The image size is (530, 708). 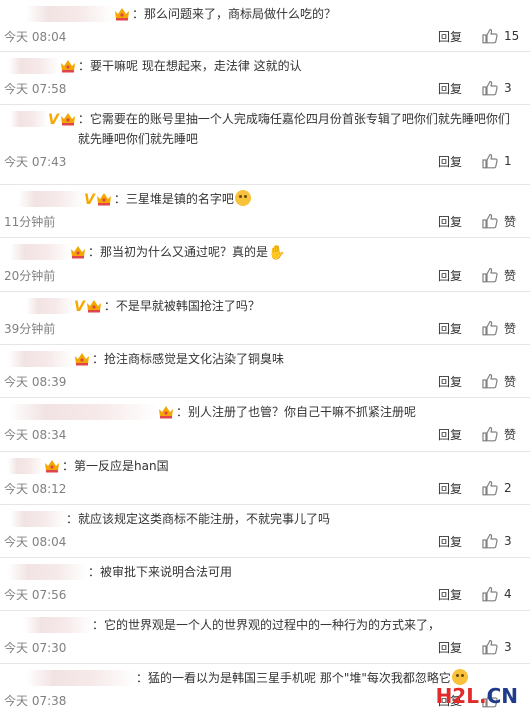 What do you see at coordinates (265, 78) in the screenshot?
I see `comment-item: ：要干嘛呢 现在想起来，走法律 这就的认 今天 07:58 回复 3` at bounding box center [265, 78].